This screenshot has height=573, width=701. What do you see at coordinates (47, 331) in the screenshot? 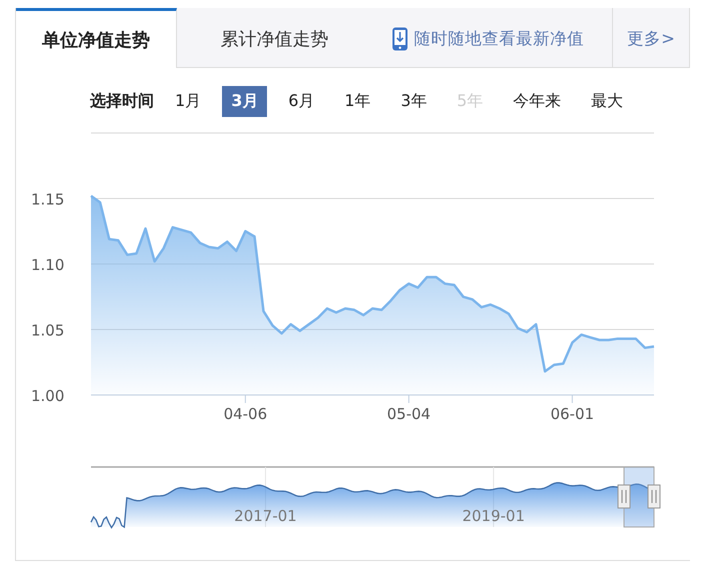
I see `y-axis-label: 1.05` at bounding box center [47, 331].